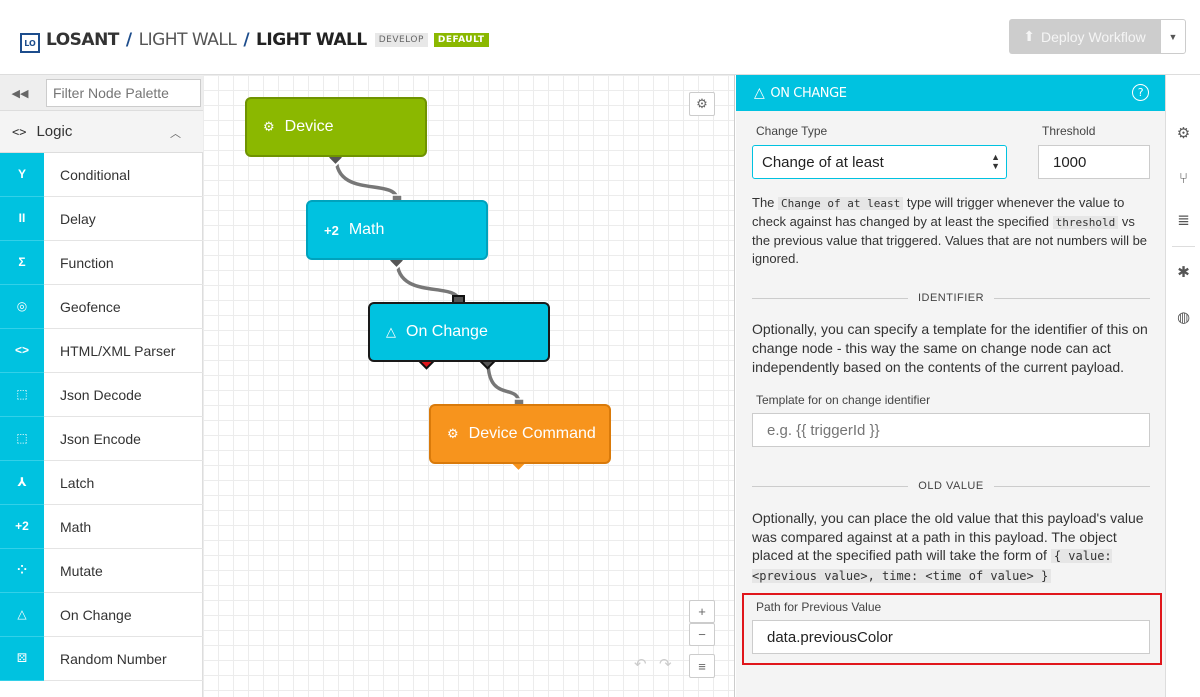 The height and width of the screenshot is (697, 1200). I want to click on palette-item-html-xml-parser: <> HTML/XML Parser, so click(101, 350).